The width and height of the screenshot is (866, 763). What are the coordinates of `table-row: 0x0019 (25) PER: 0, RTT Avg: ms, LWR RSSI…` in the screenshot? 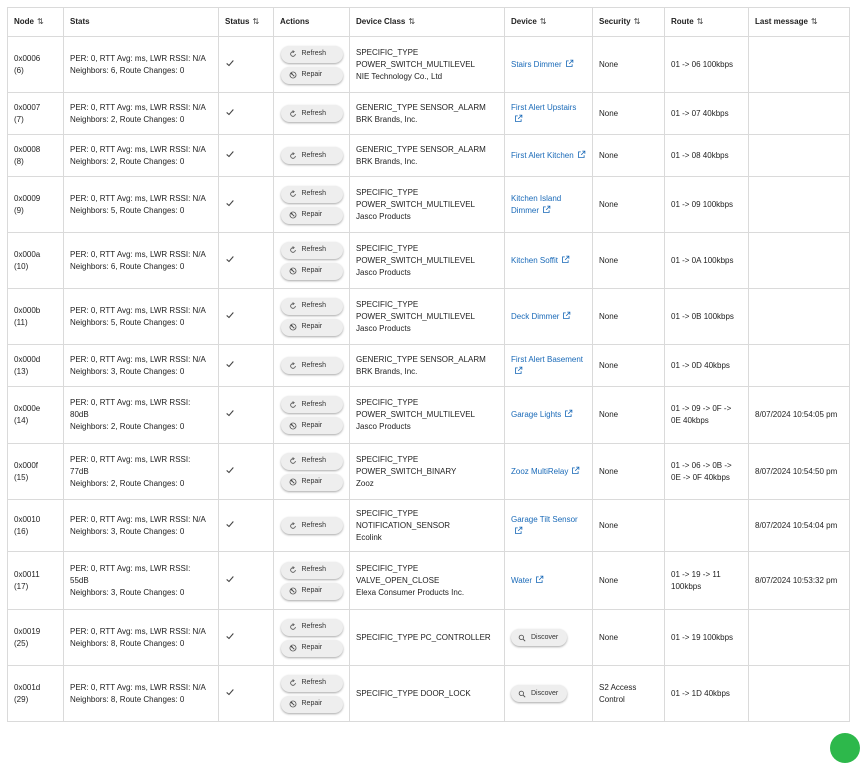 It's located at (428, 637).